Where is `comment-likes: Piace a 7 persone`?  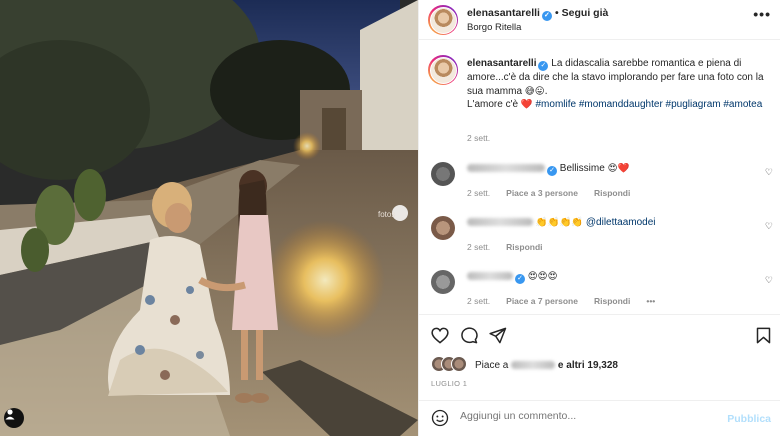
comment-likes: Piace a 7 persone is located at coordinates (542, 301).